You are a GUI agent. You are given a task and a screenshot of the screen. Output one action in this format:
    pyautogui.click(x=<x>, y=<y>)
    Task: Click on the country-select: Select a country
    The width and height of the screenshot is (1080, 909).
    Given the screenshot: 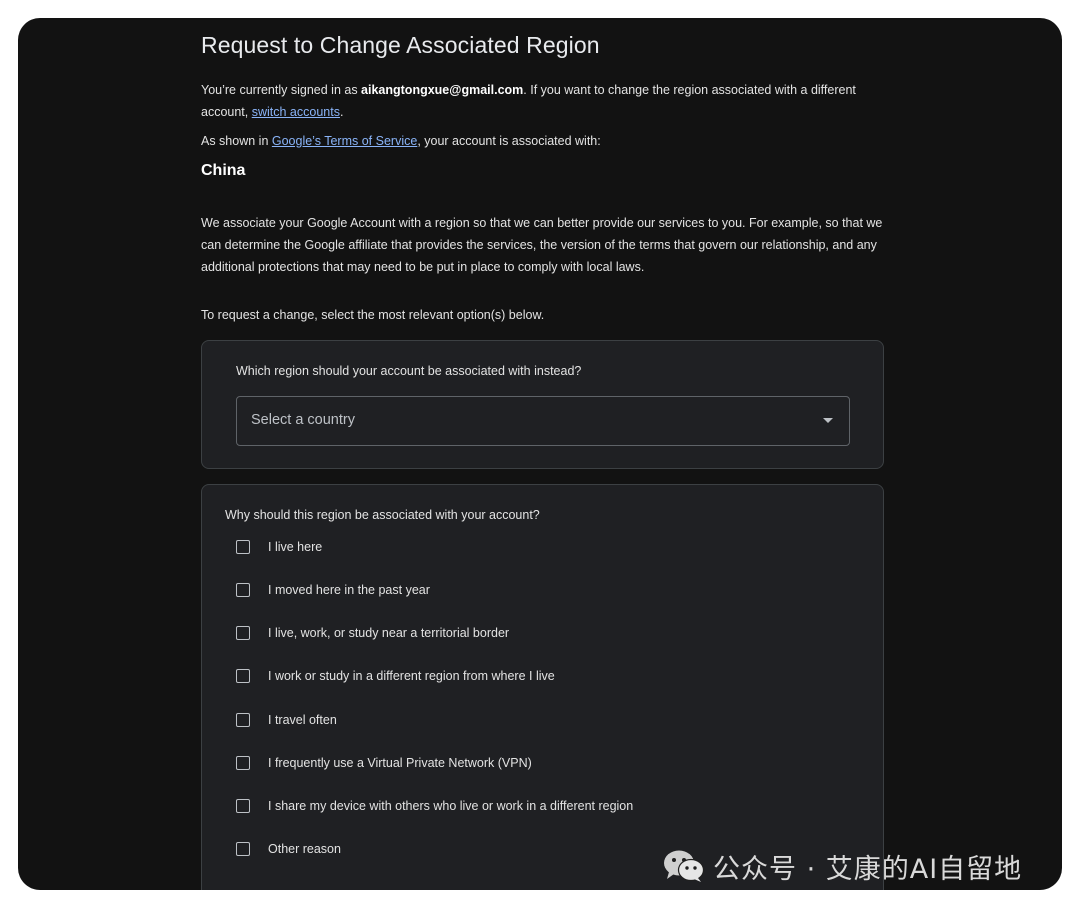 What is the action you would take?
    pyautogui.click(x=543, y=421)
    